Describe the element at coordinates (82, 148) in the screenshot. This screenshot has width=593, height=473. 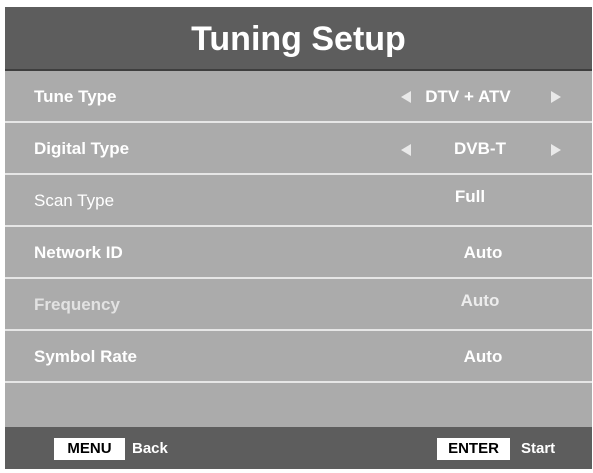
I see `row-label: Digital Type` at that location.